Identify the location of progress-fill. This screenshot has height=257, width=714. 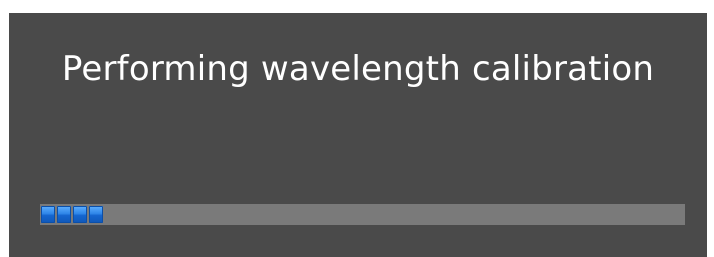
(72, 214).